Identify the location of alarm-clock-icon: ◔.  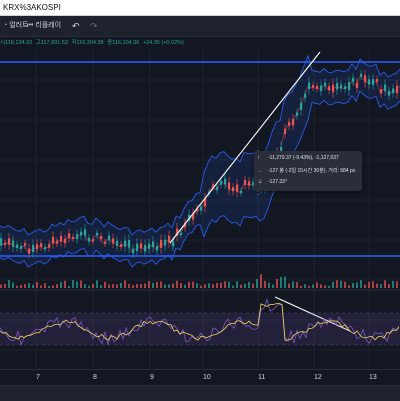
(5, 25).